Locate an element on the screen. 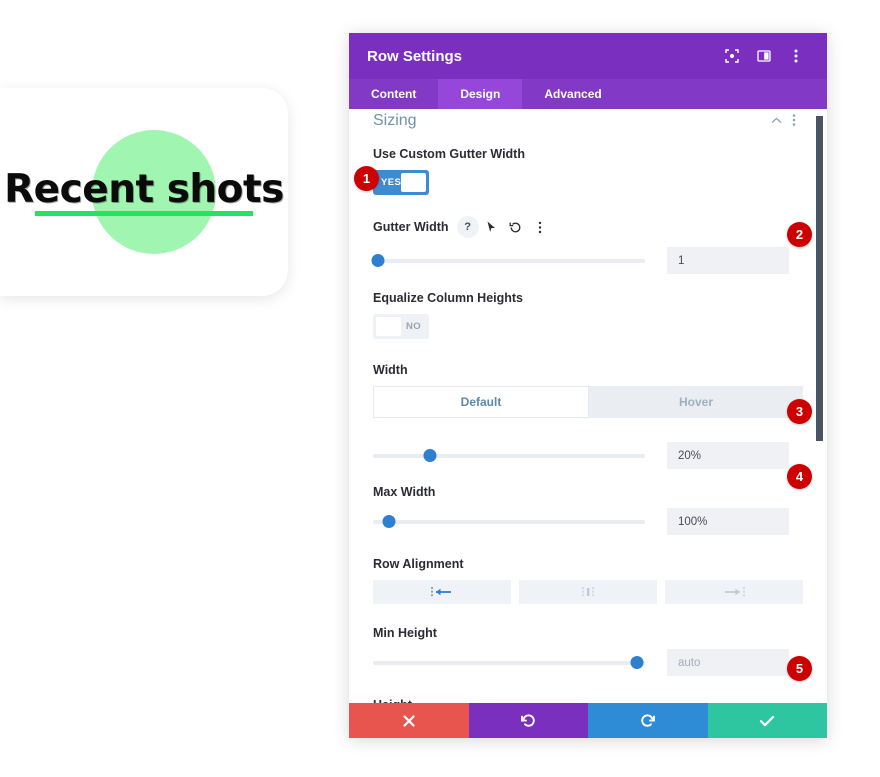 Image resolution: width=880 pixels, height=777 pixels. gutter-more-vertical-icon is located at coordinates (540, 227).